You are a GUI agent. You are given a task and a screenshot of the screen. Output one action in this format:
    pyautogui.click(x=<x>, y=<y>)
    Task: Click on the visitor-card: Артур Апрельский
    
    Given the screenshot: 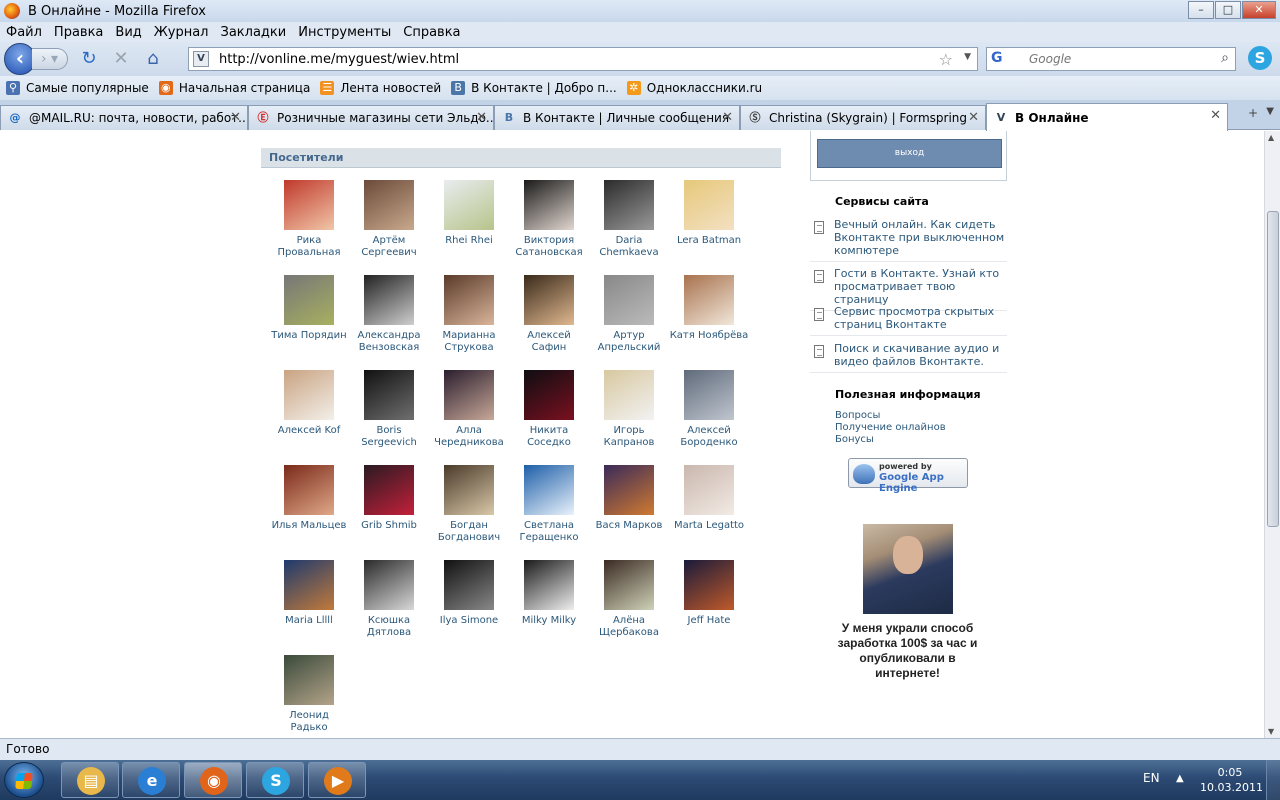 What is the action you would take?
    pyautogui.click(x=629, y=314)
    